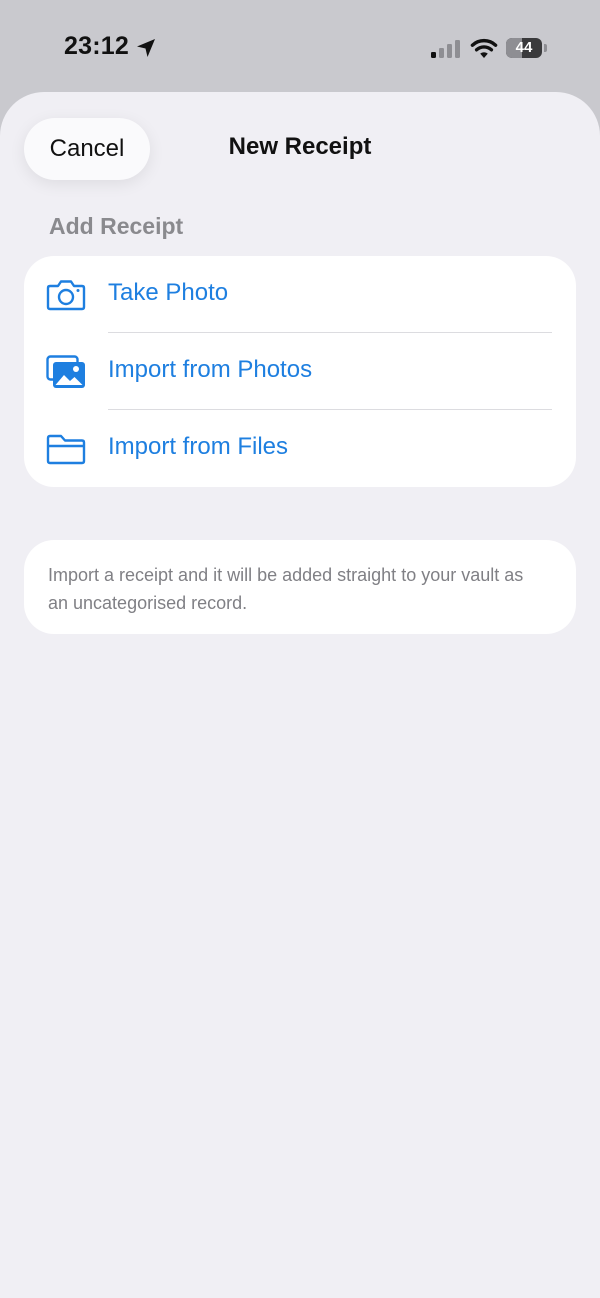  I want to click on import-from-files-label: Import from Files, so click(198, 446).